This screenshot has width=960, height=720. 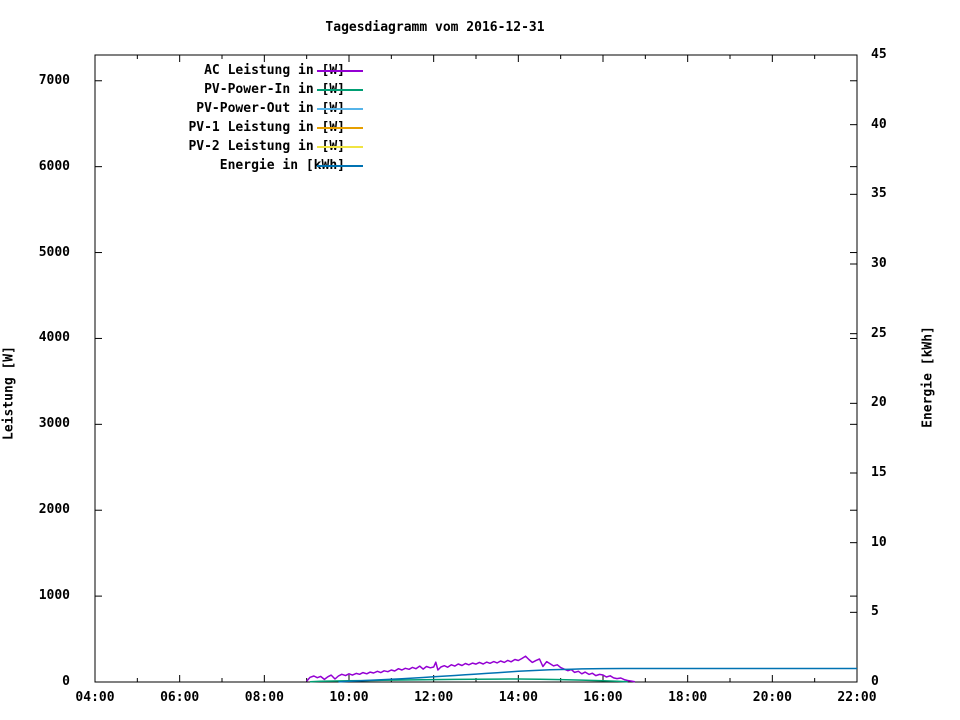 What do you see at coordinates (180, 697) in the screenshot?
I see `x-tick-label: 06:00` at bounding box center [180, 697].